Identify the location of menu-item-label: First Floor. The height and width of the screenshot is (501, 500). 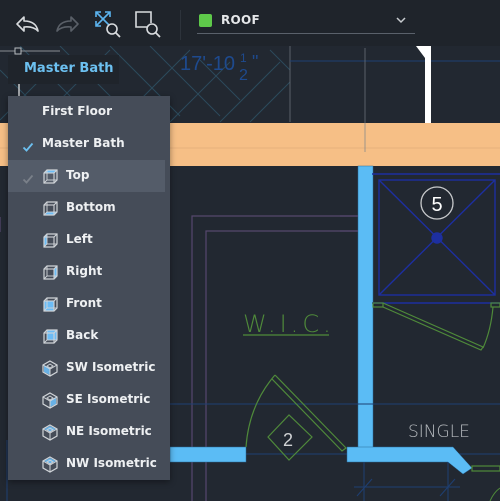
(77, 111).